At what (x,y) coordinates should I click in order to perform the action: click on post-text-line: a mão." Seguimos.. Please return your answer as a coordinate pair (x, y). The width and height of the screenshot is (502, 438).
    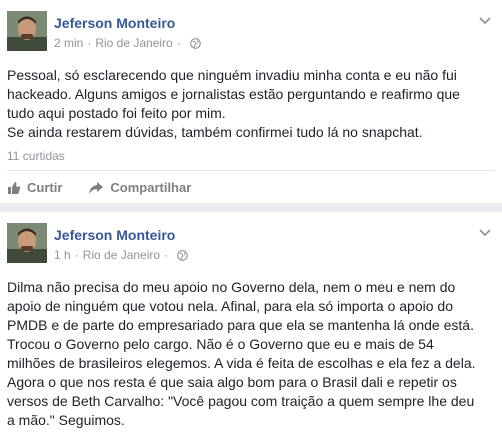
    Looking at the image, I should click on (66, 420).